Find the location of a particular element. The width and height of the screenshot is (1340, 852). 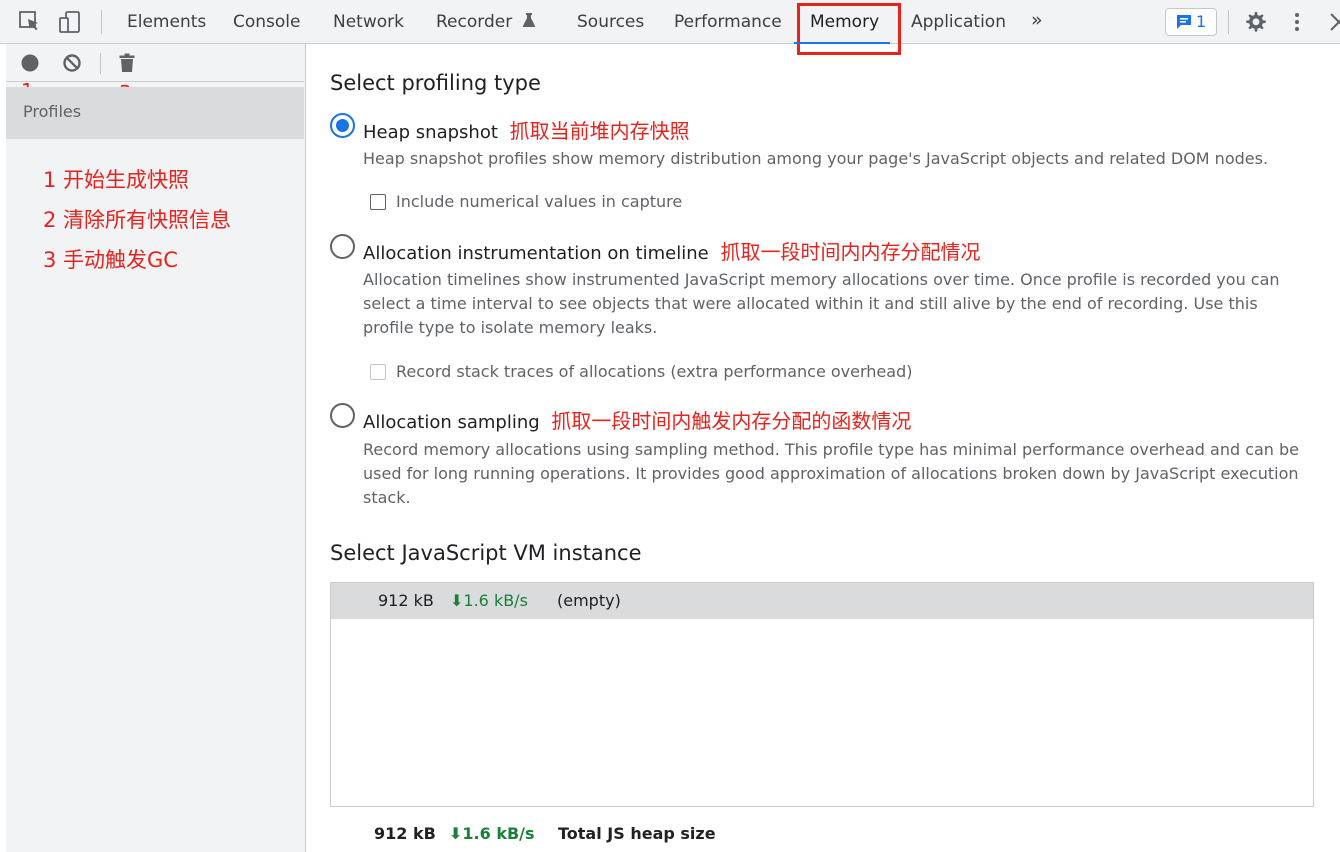

heap-snapshot-radio is located at coordinates (342, 125).